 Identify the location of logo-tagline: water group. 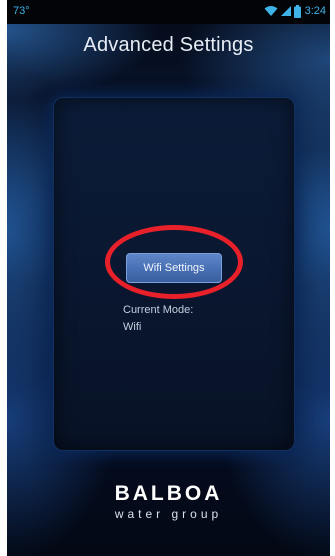
(168, 514).